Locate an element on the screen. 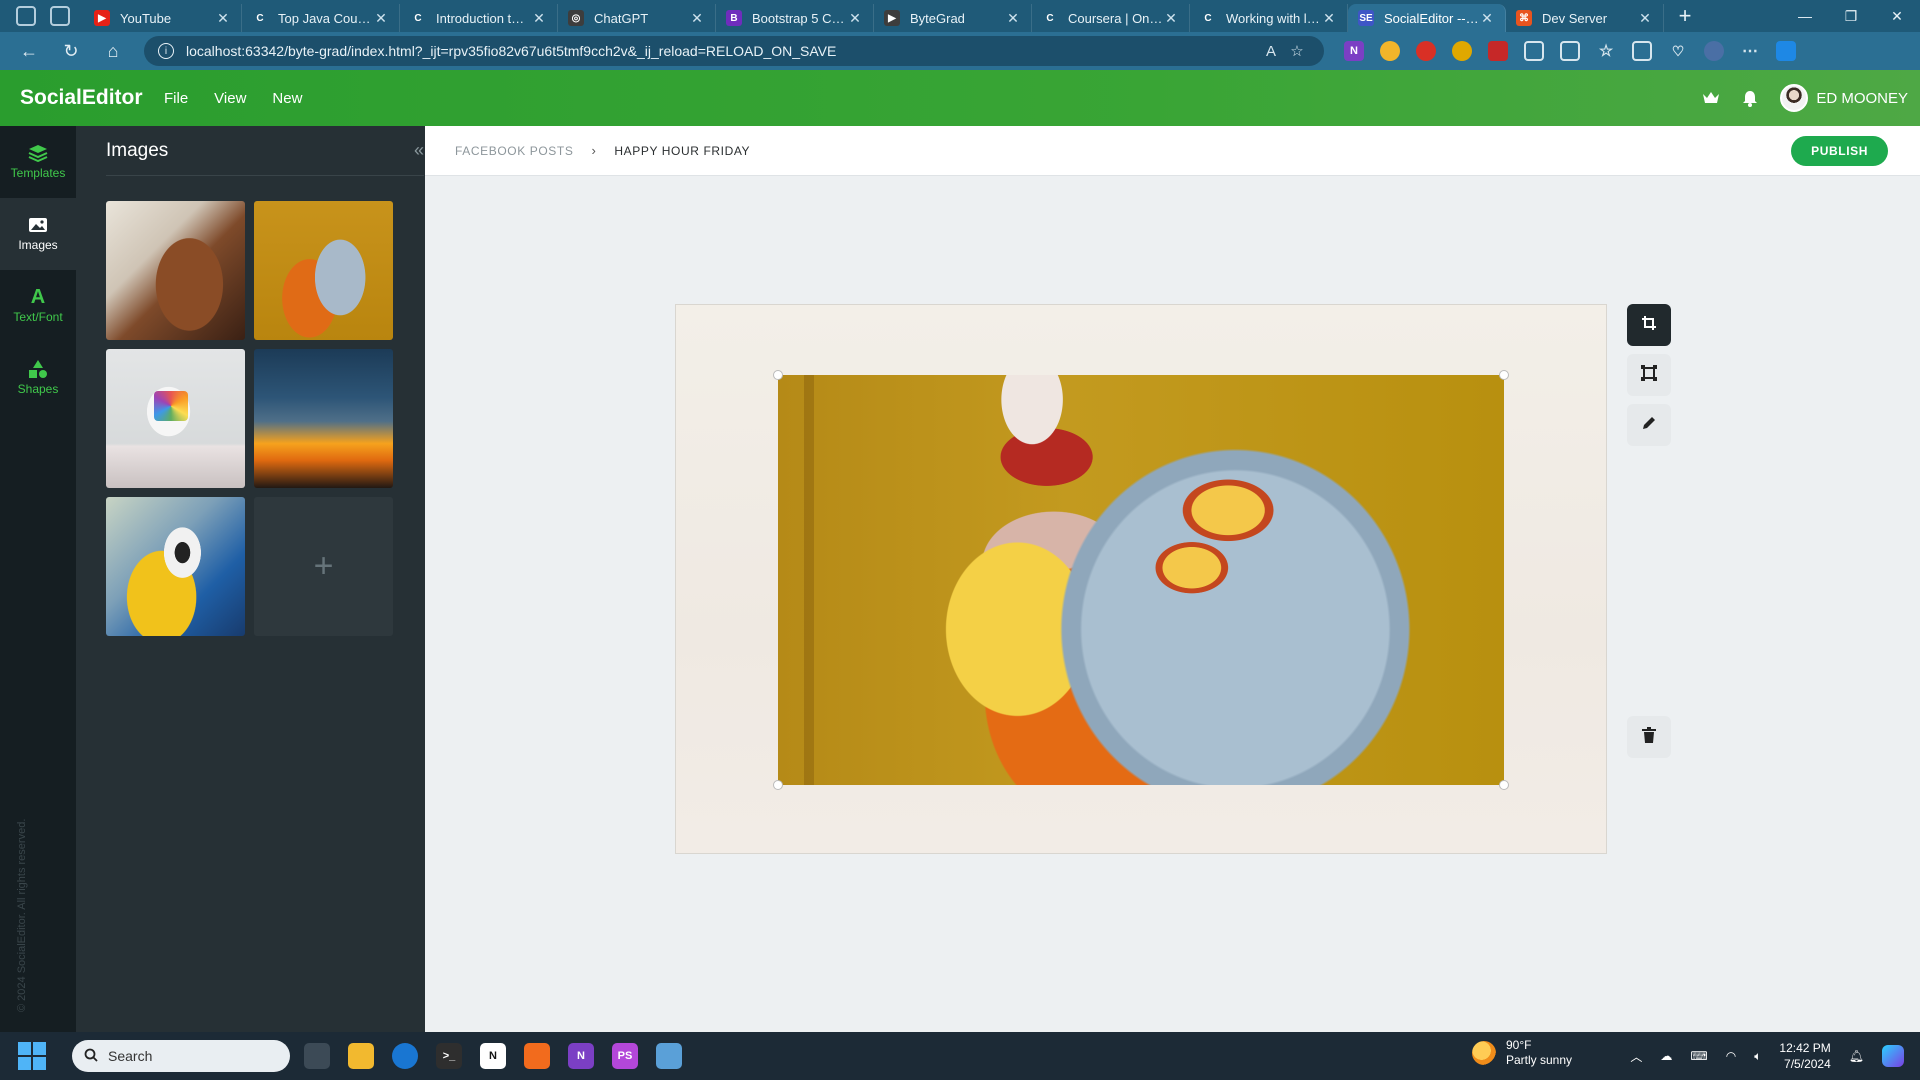 The image size is (1920, 1080). shield-extension-icon is located at coordinates (1498, 51).